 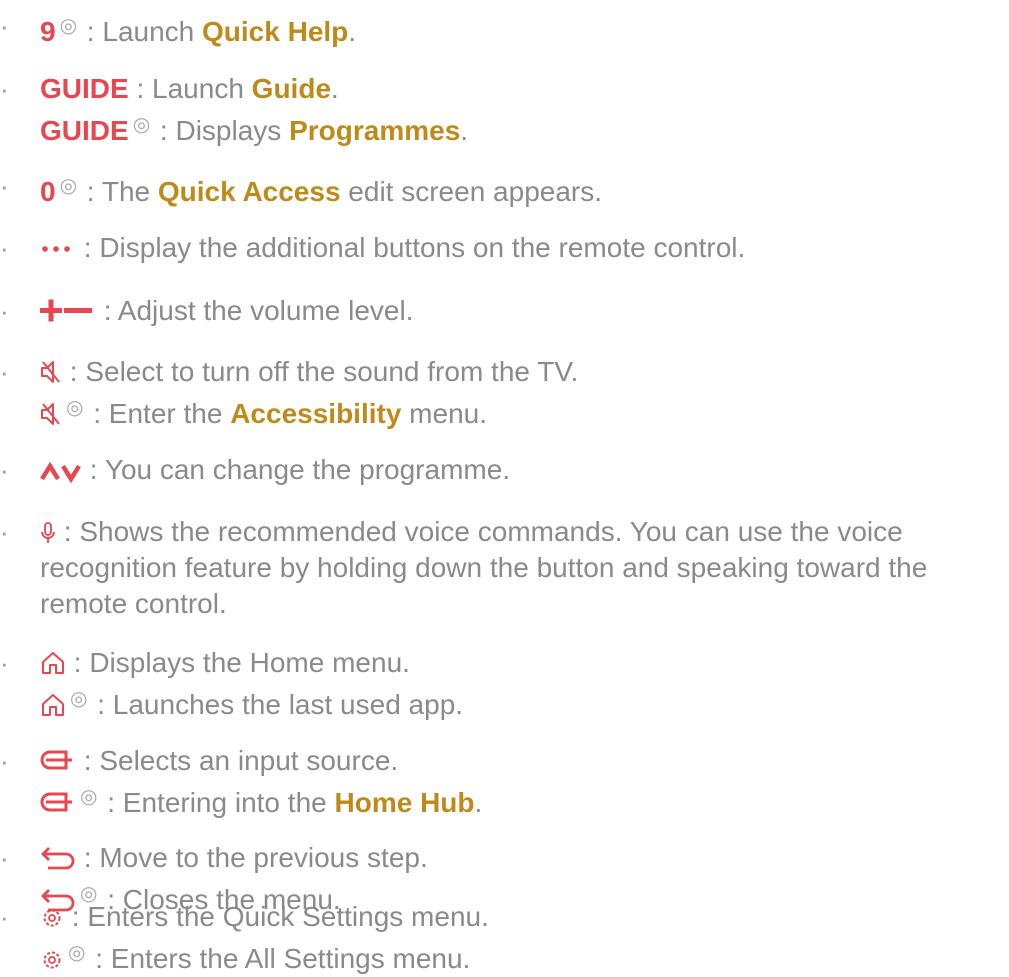 What do you see at coordinates (276, 704) in the screenshot?
I see `description-text: : Launches the last used app.` at bounding box center [276, 704].